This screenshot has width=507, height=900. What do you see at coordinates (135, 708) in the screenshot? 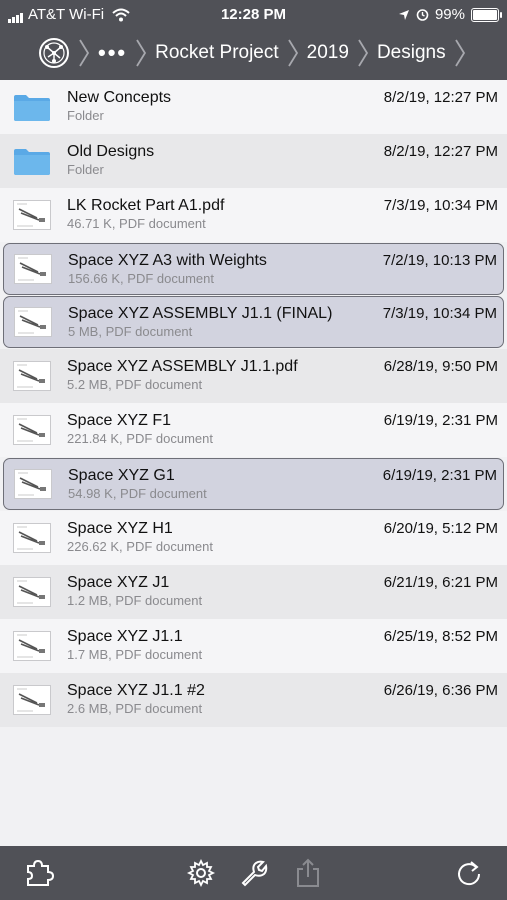
I see `file-meta: 2.6 MB, PDF document` at bounding box center [135, 708].